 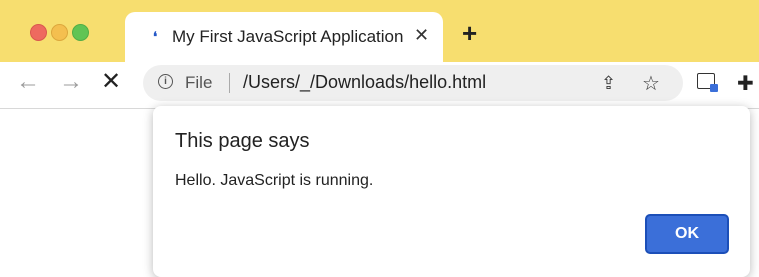 I want to click on tab-search-icon, so click(x=707, y=82).